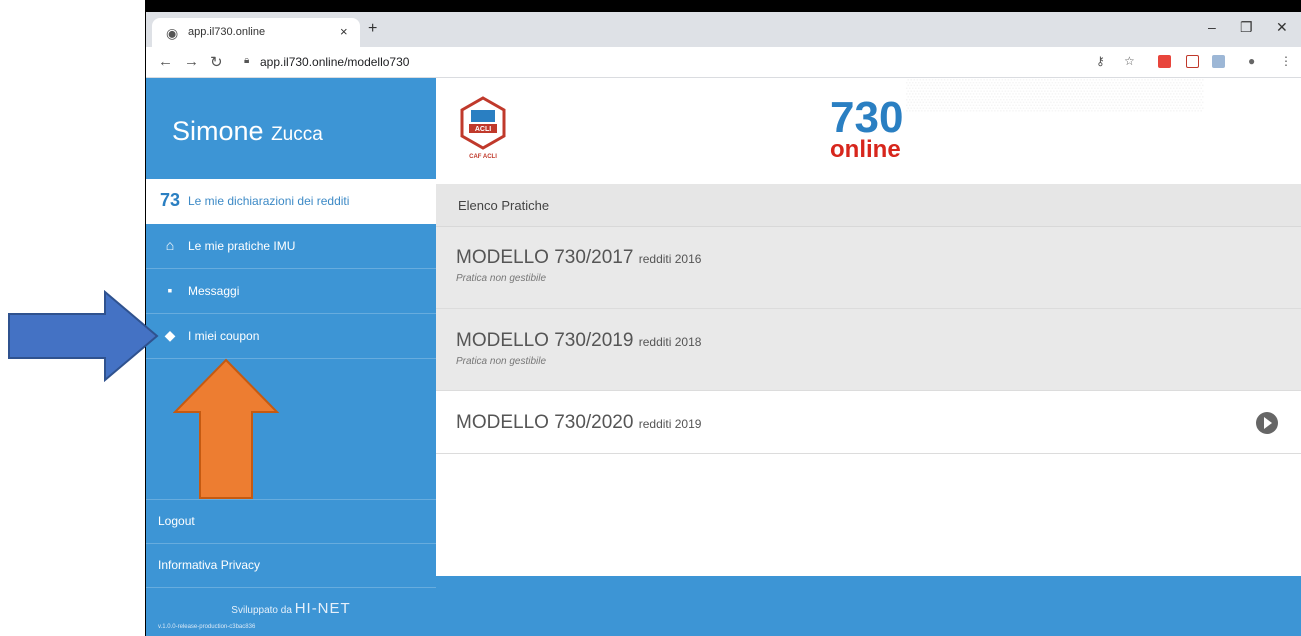  I want to click on pratica-row-2020: MODELLO 730/2020 redditi 2019, so click(868, 422).